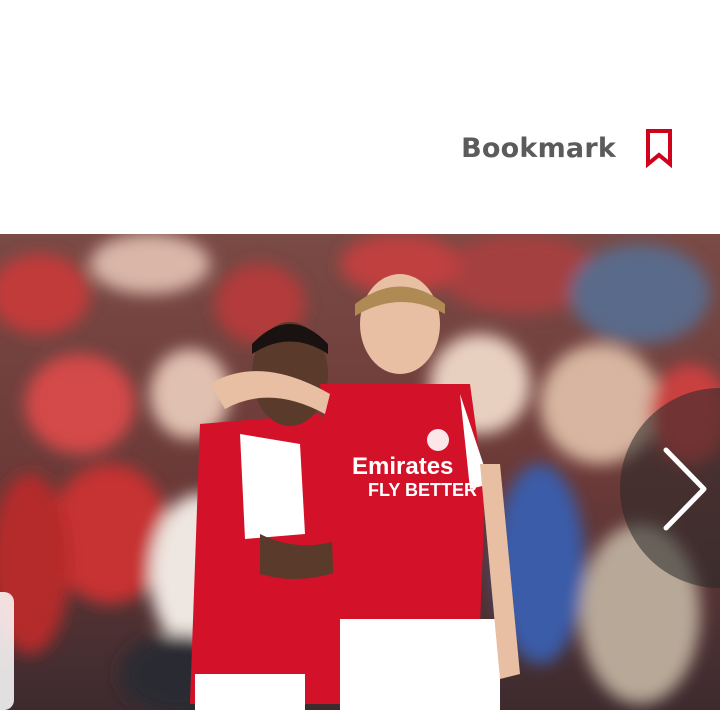  I want to click on previous-edge-handle, so click(7, 651).